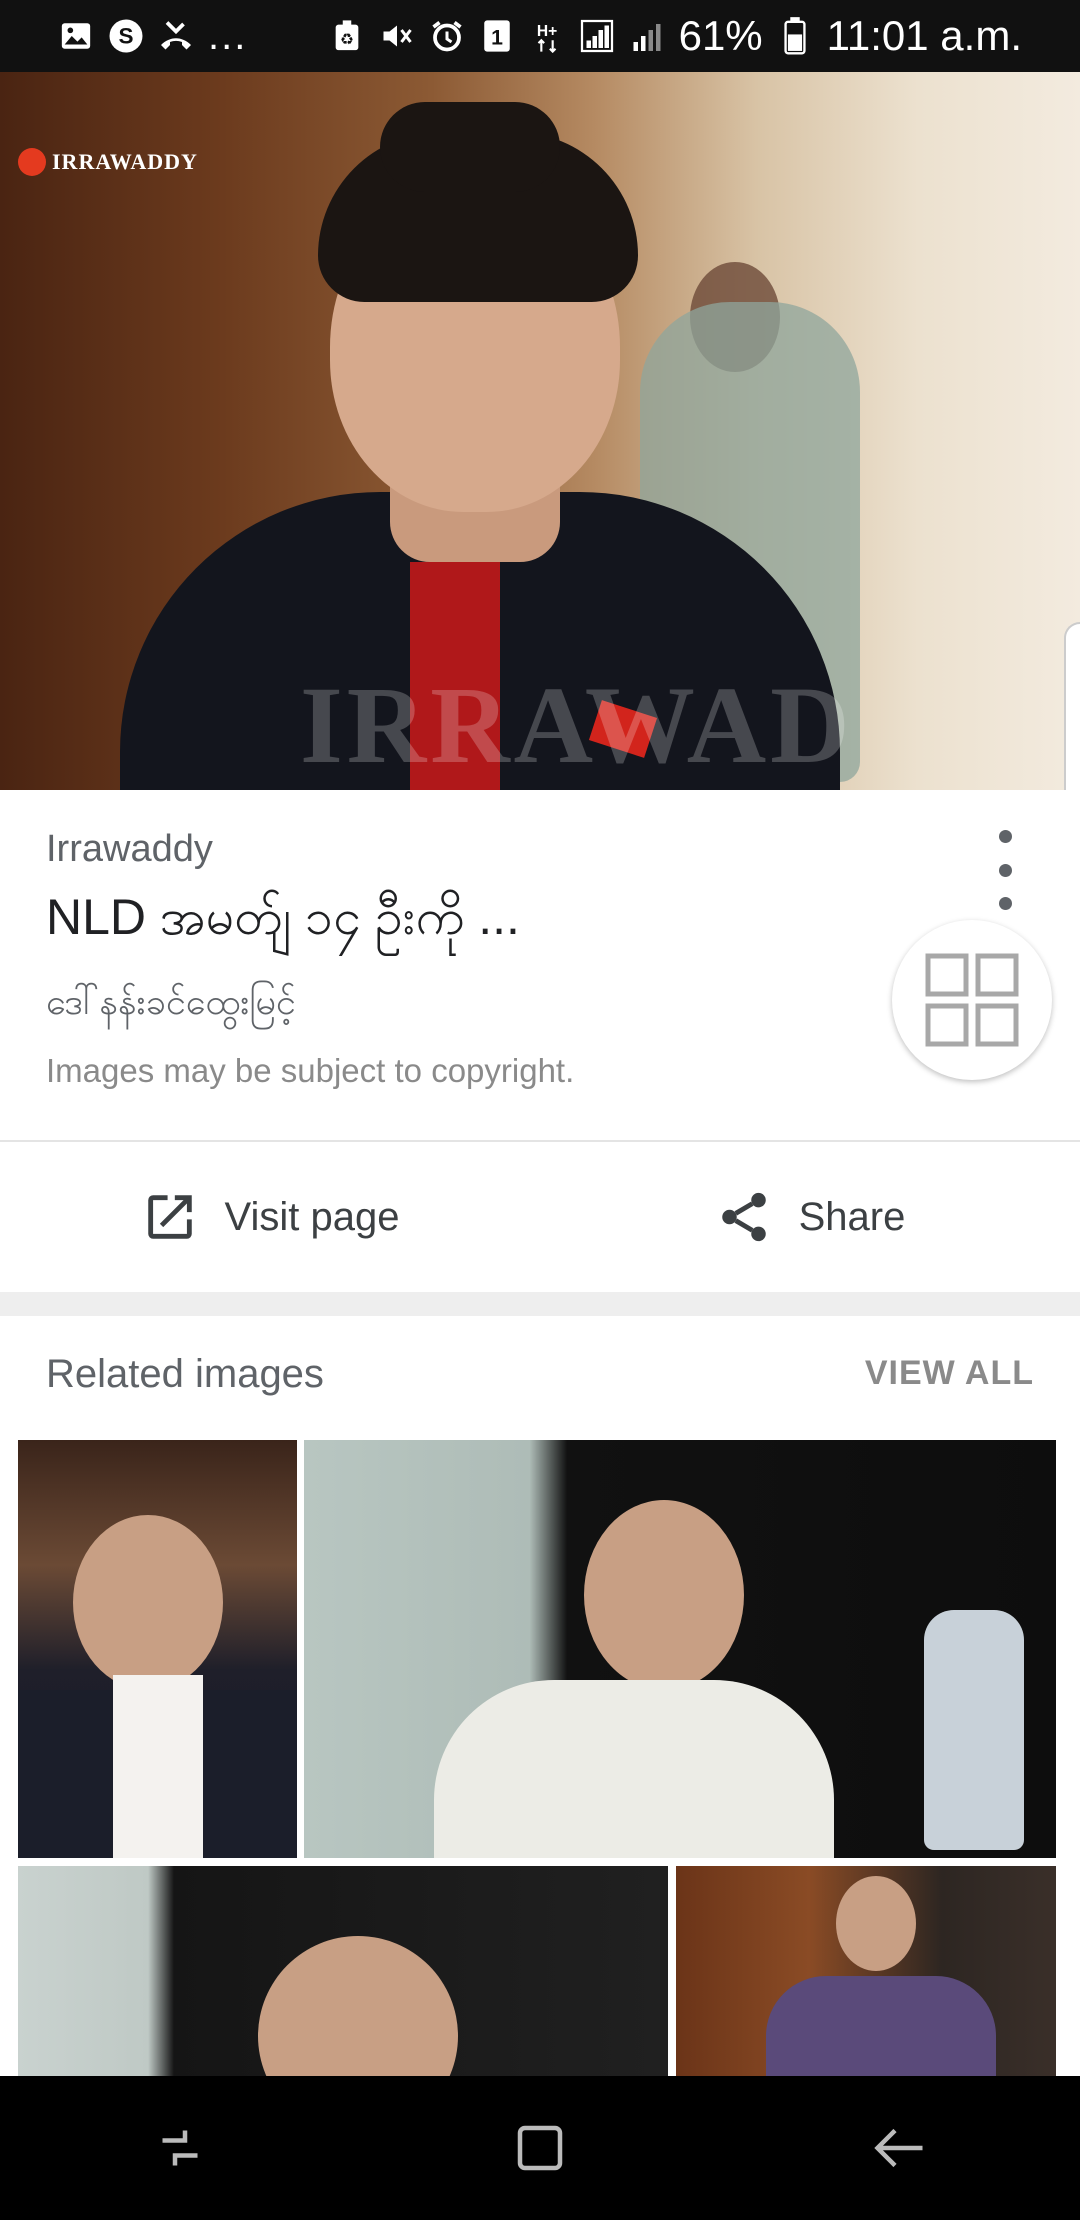  Describe the element at coordinates (171, 1001) in the screenshot. I see `image-subtitle: ဒေါ်နန်းခင်ထွေးမြင့်` at that location.